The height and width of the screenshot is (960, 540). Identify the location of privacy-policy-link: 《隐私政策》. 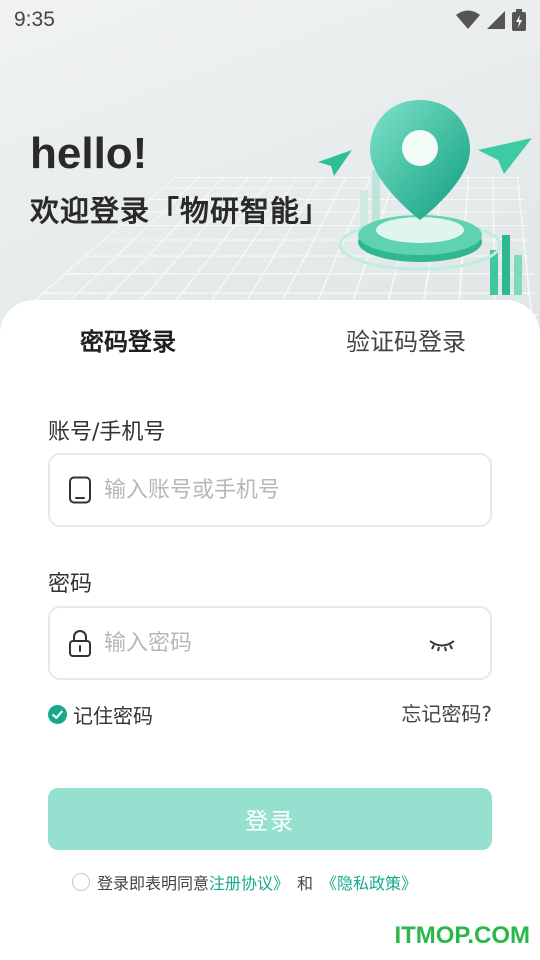
(369, 882).